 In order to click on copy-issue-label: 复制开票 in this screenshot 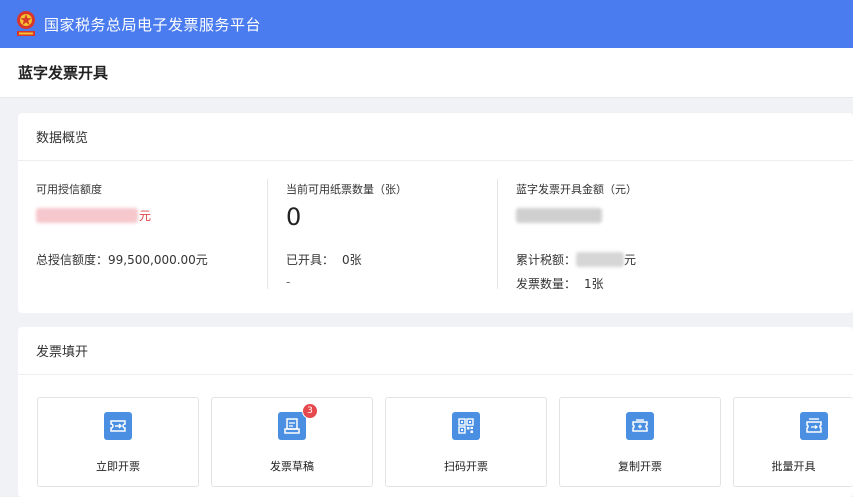, I will do `click(640, 466)`.